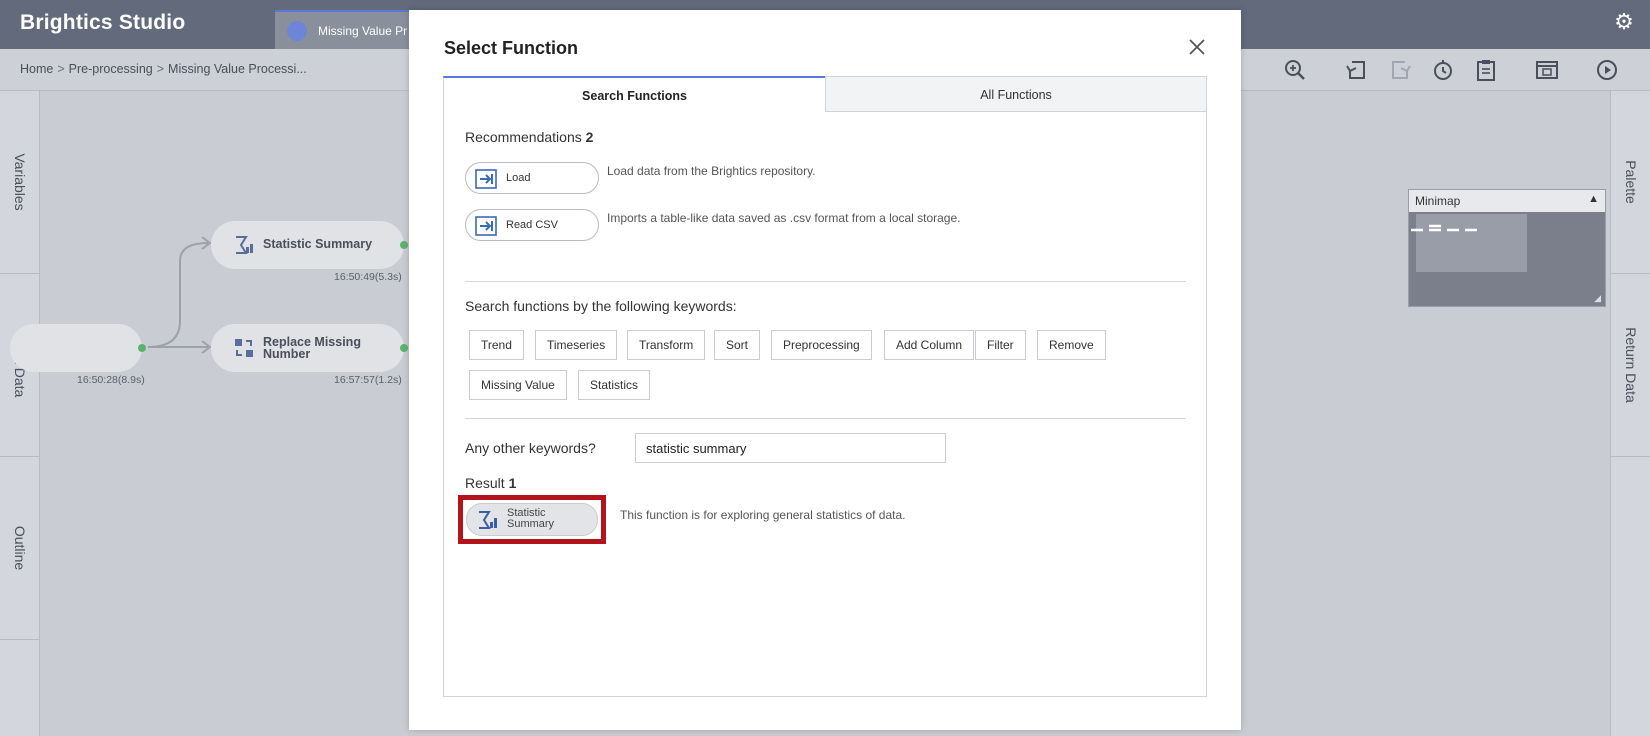 The image size is (1650, 736). Describe the element at coordinates (1357, 70) in the screenshot. I see `undo-icon` at that location.